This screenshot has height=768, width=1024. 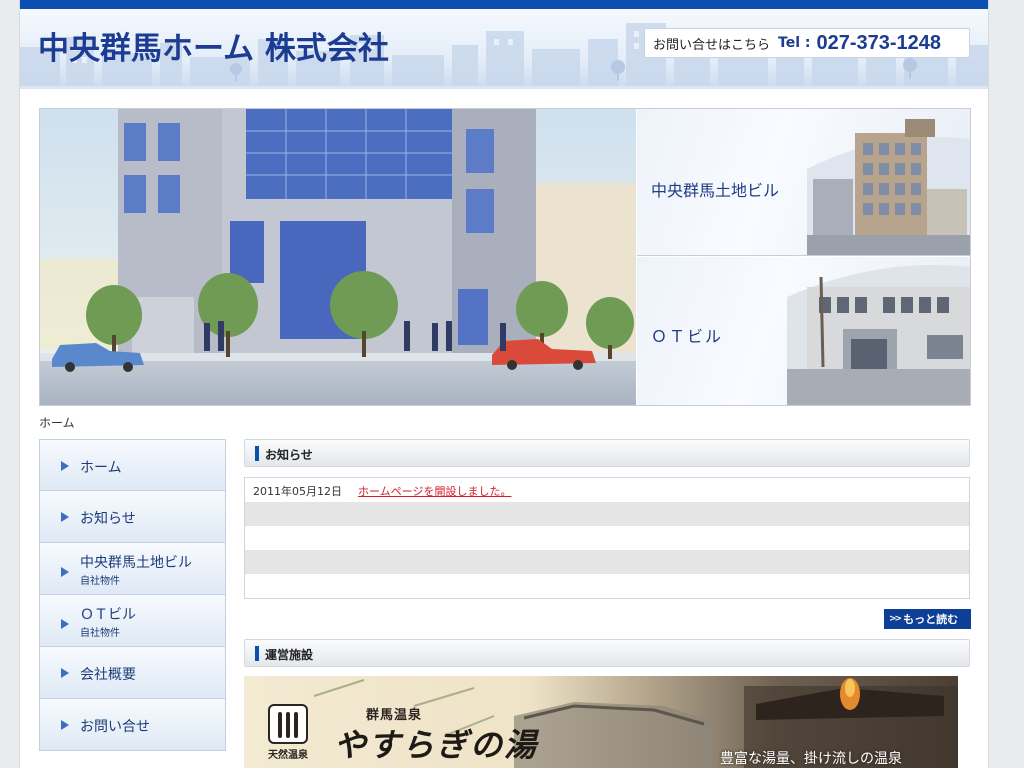 What do you see at coordinates (811, 759) in the screenshot?
I see `facility-slogan: 豊富な湯量、掛け流しの温泉` at bounding box center [811, 759].